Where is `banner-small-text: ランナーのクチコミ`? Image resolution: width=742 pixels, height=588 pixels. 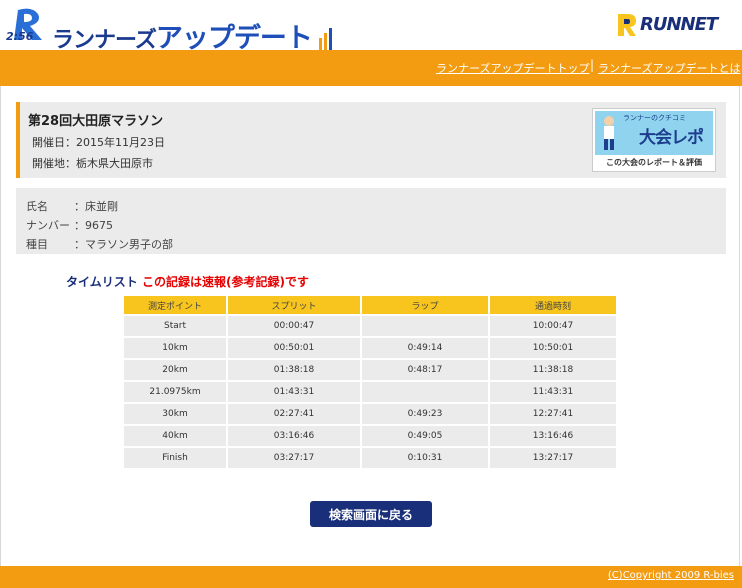
banner-small-text: ランナーのクチコミ is located at coordinates (654, 118).